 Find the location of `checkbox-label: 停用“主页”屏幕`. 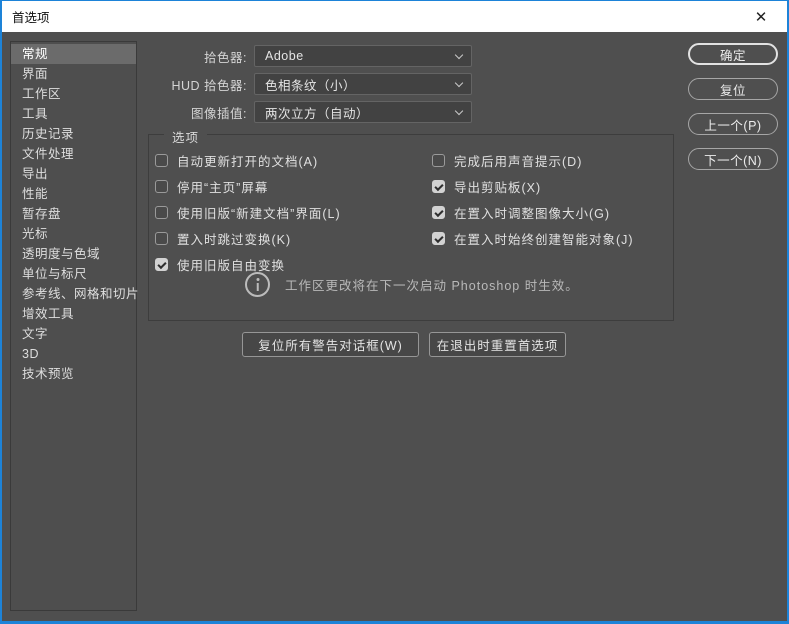

checkbox-label: 停用“主页”屏幕 is located at coordinates (223, 187).